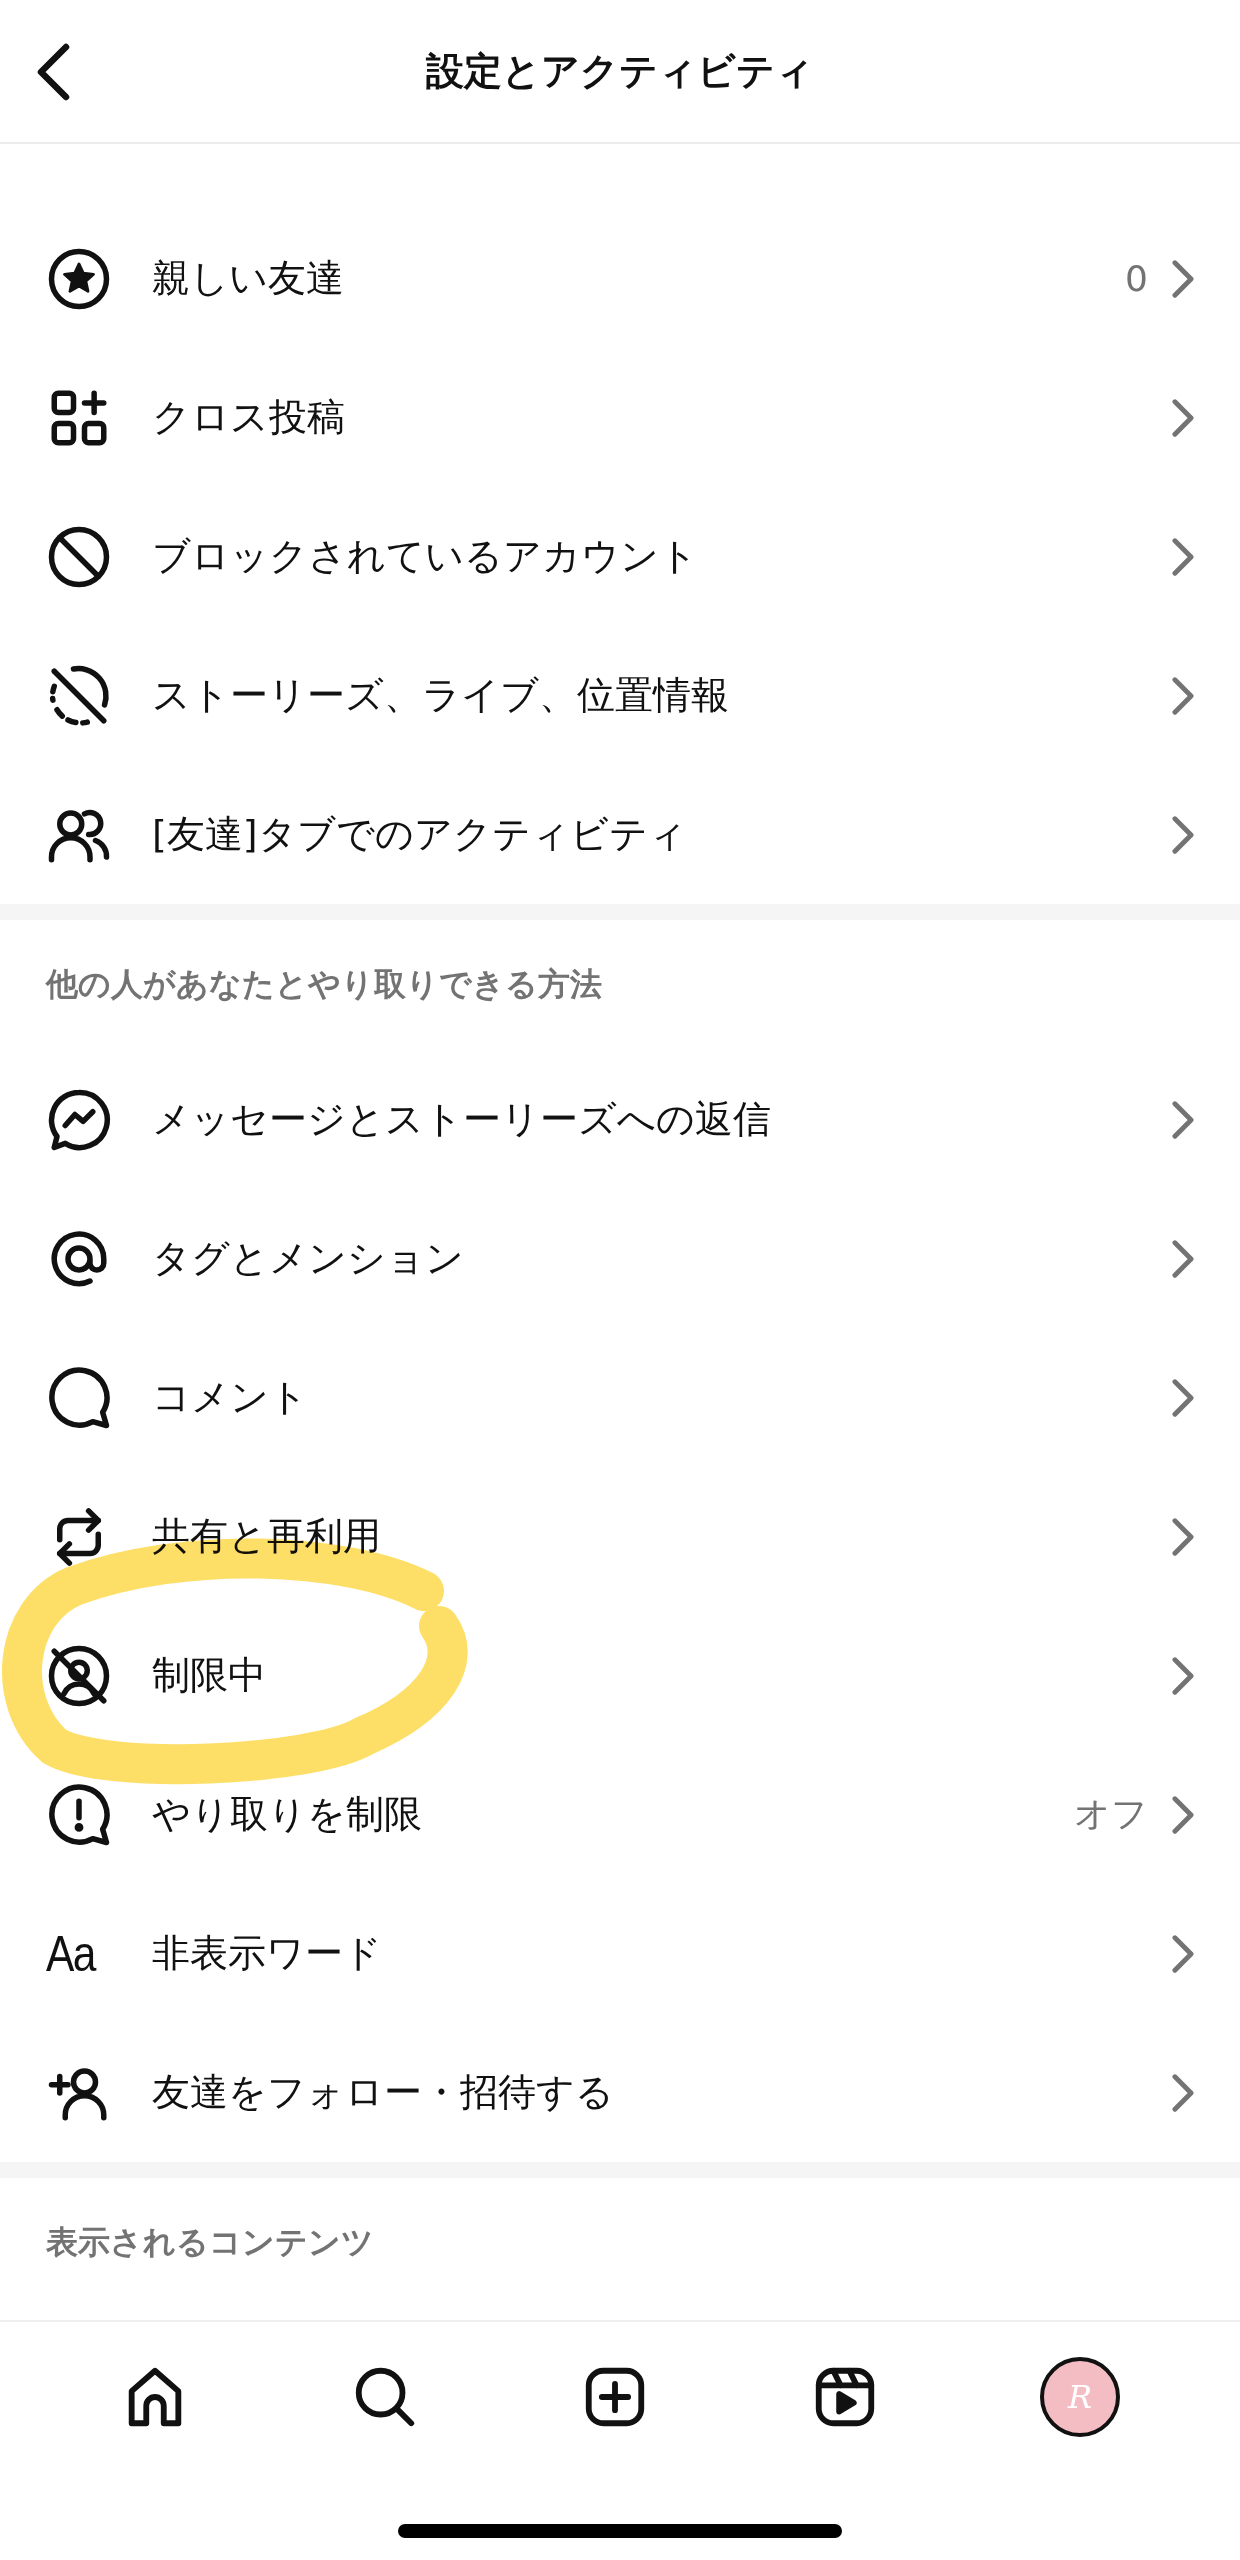 The height and width of the screenshot is (2560, 1240). What do you see at coordinates (620, 278) in the screenshot?
I see `settings-row: 親しい友達 0` at bounding box center [620, 278].